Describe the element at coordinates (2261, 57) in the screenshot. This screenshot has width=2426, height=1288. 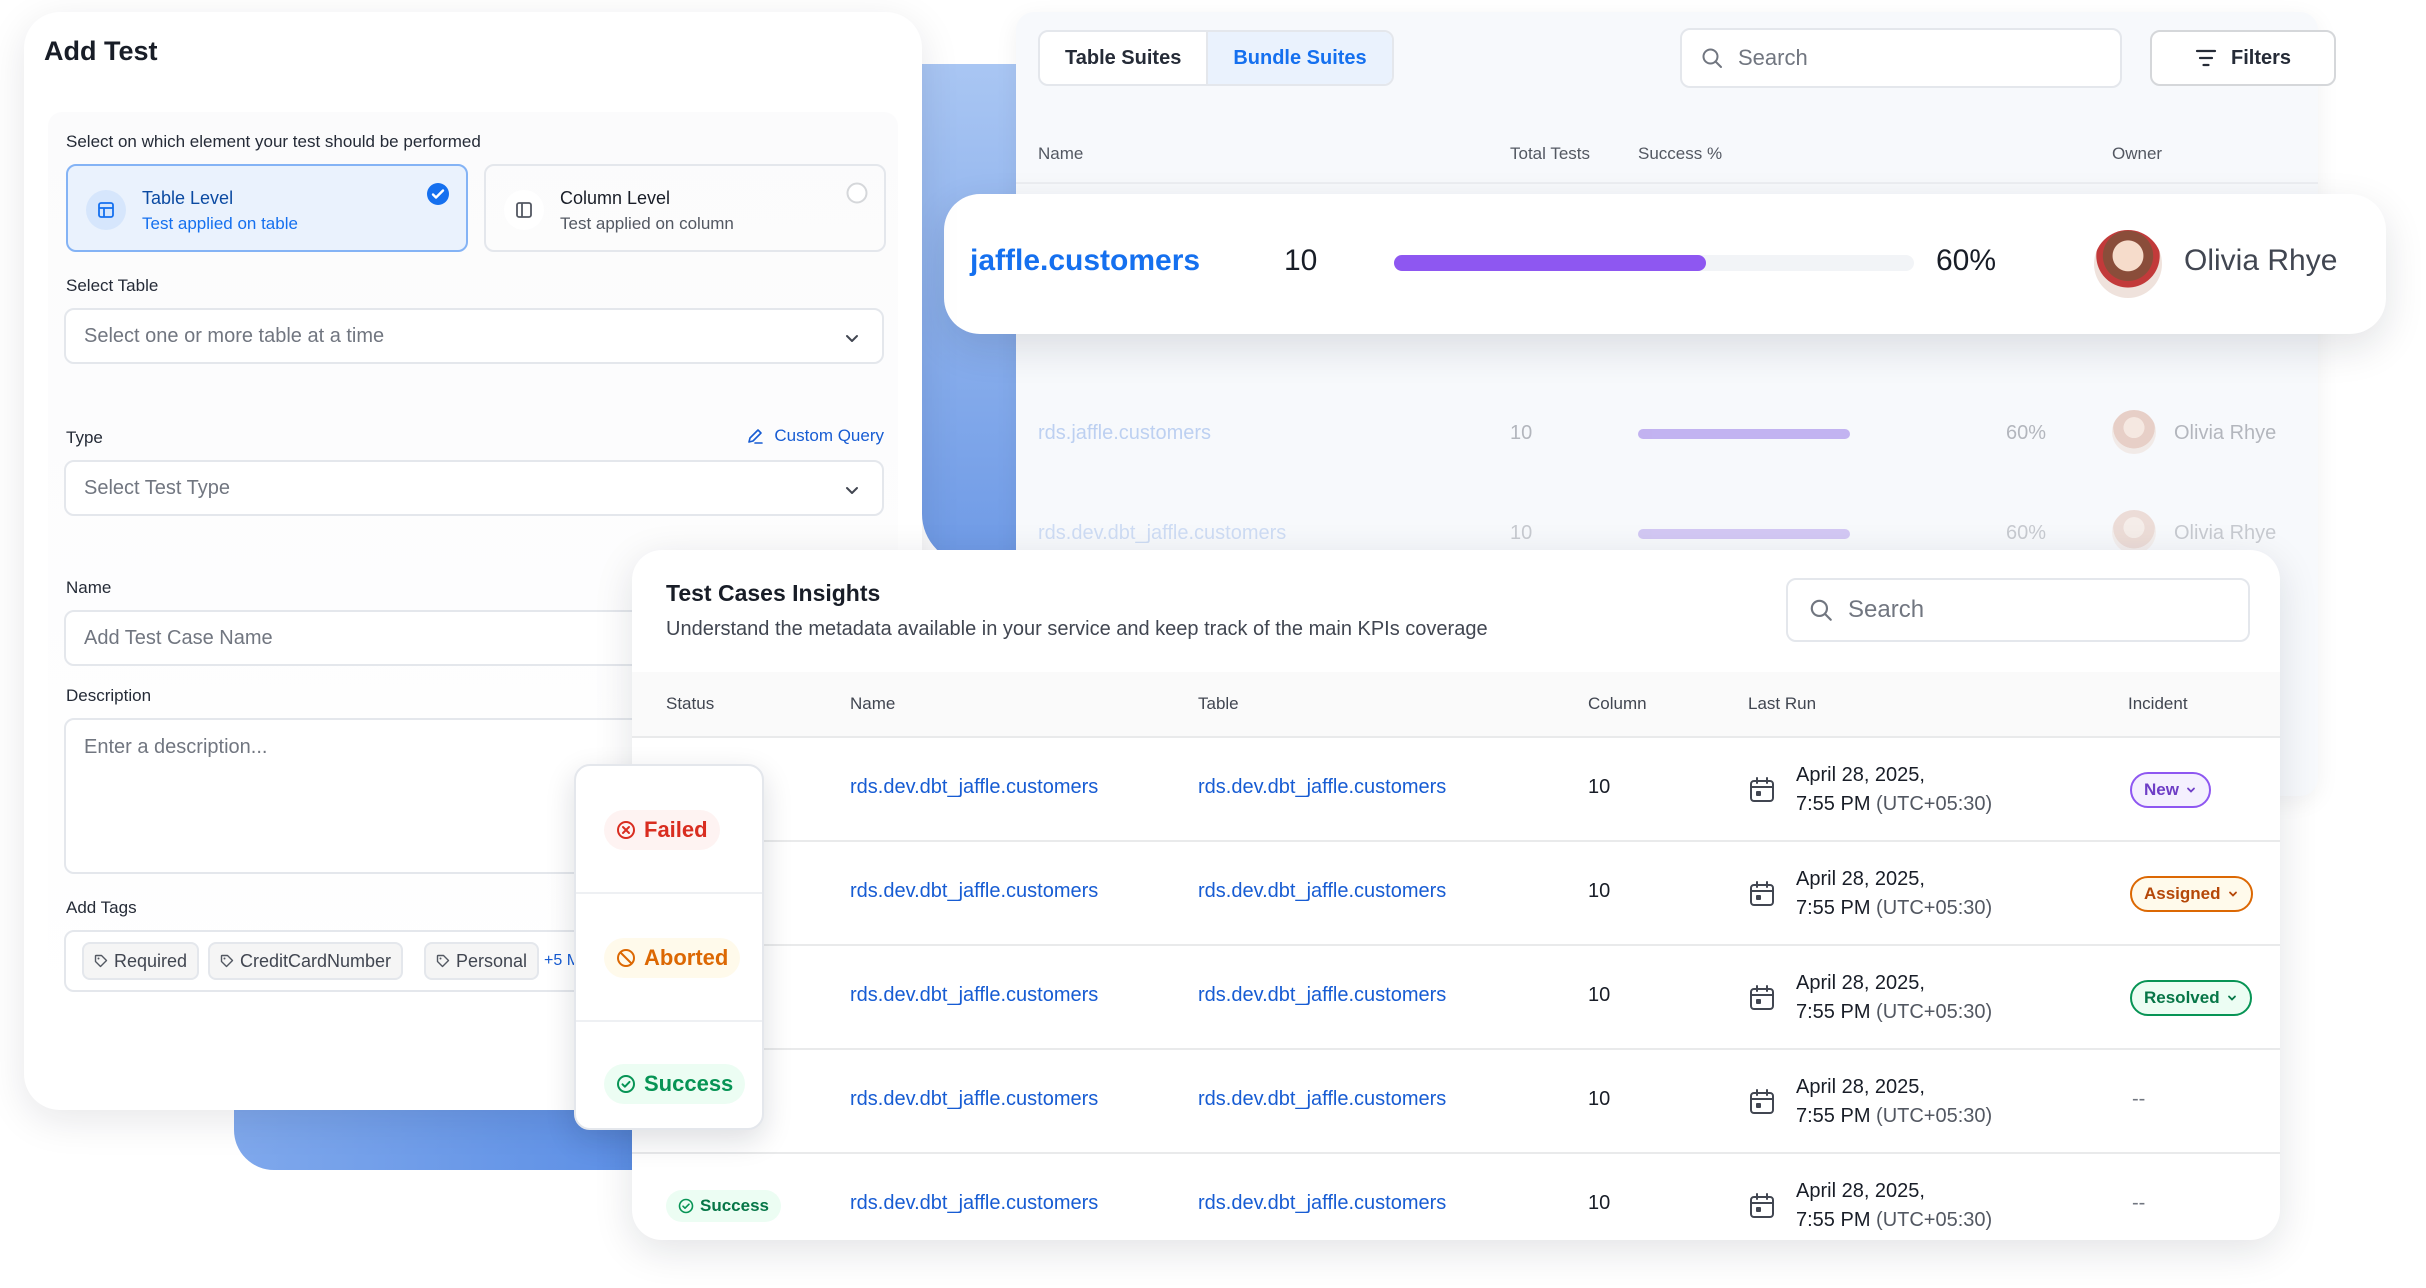
I see `filters-label: Filters` at that location.